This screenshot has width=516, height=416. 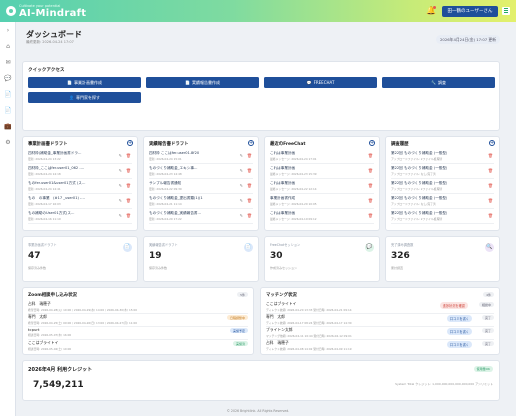 I want to click on list-item: サンプル報告書通知 更新: 2026-04-22 09:30 ✎ 🗑, so click(x=201, y=187).